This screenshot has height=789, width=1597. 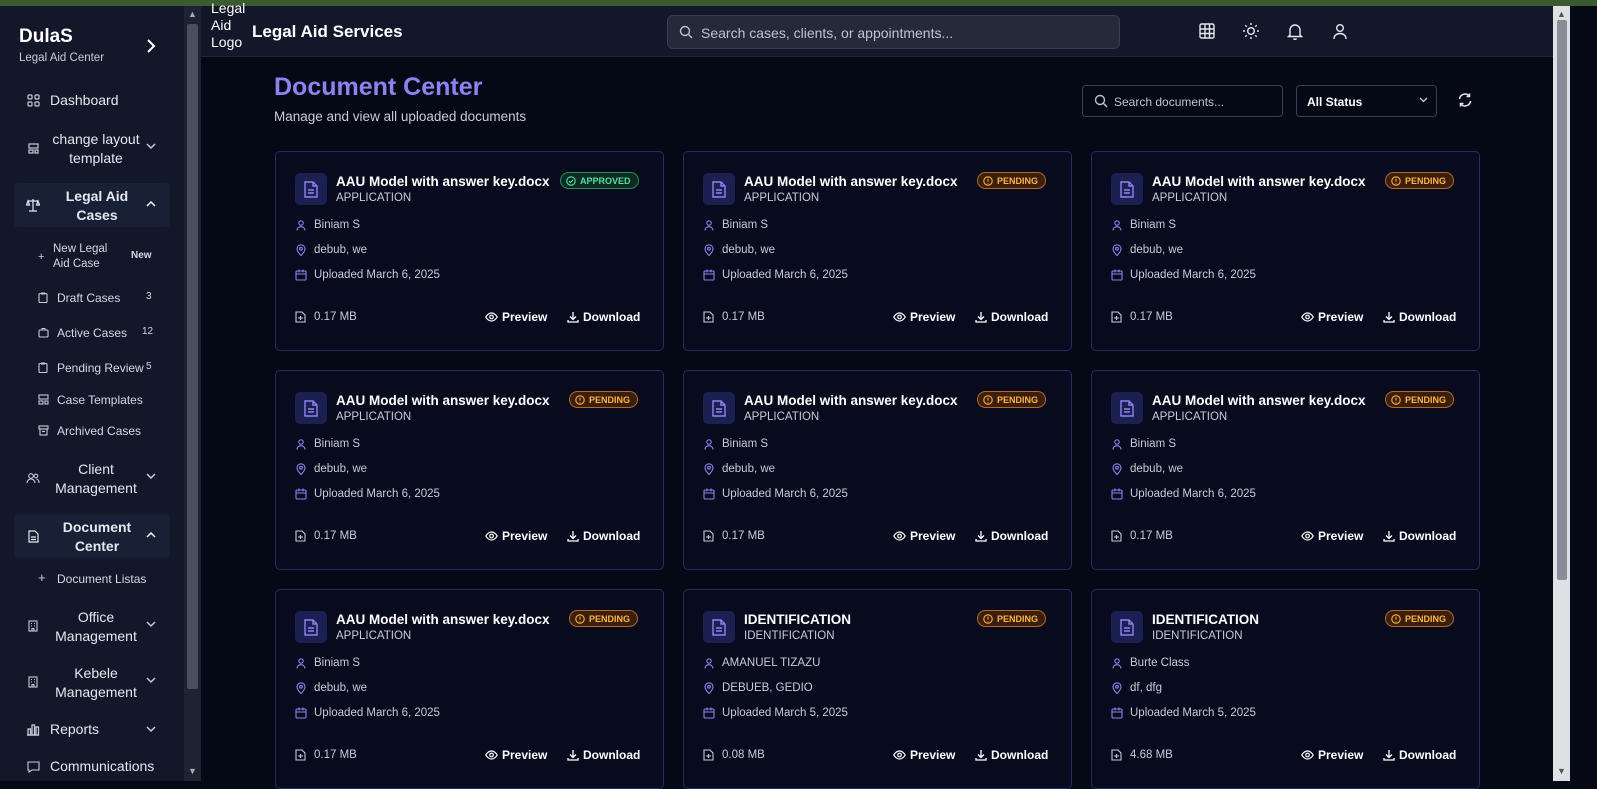 I want to click on status-text: APPROVED, so click(x=605, y=180).